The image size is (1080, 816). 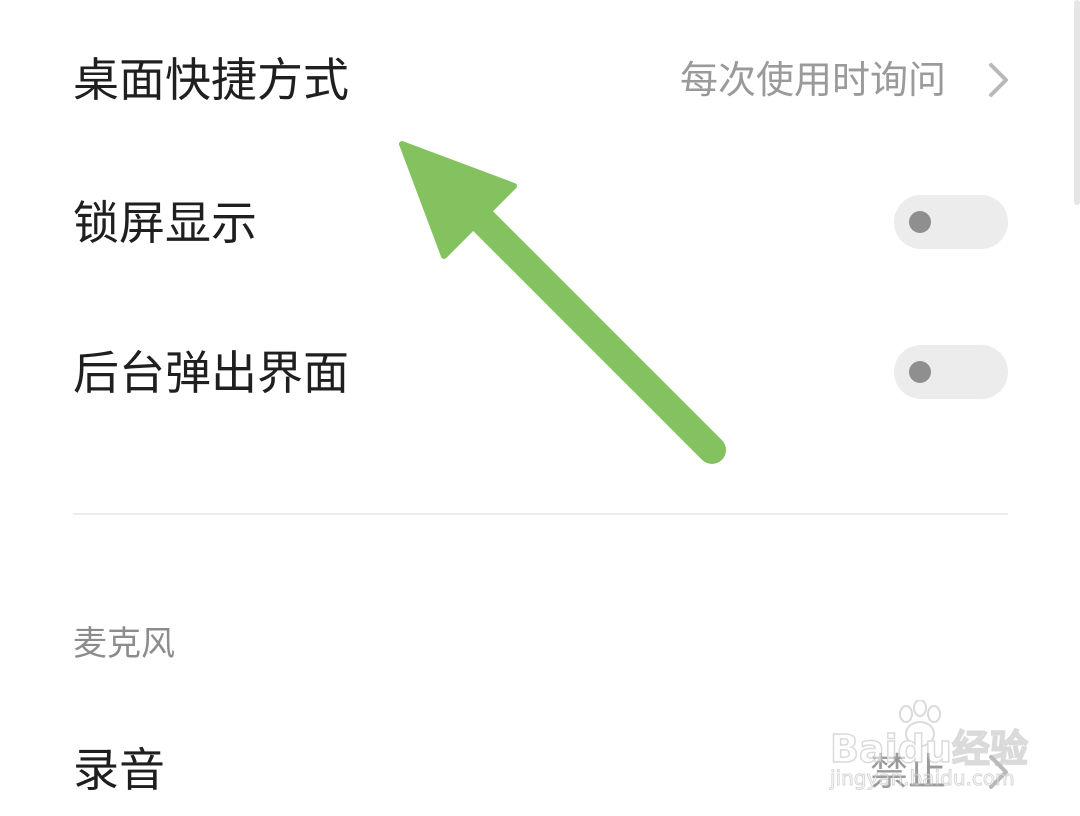 I want to click on scrollbar, so click(x=1077, y=102).